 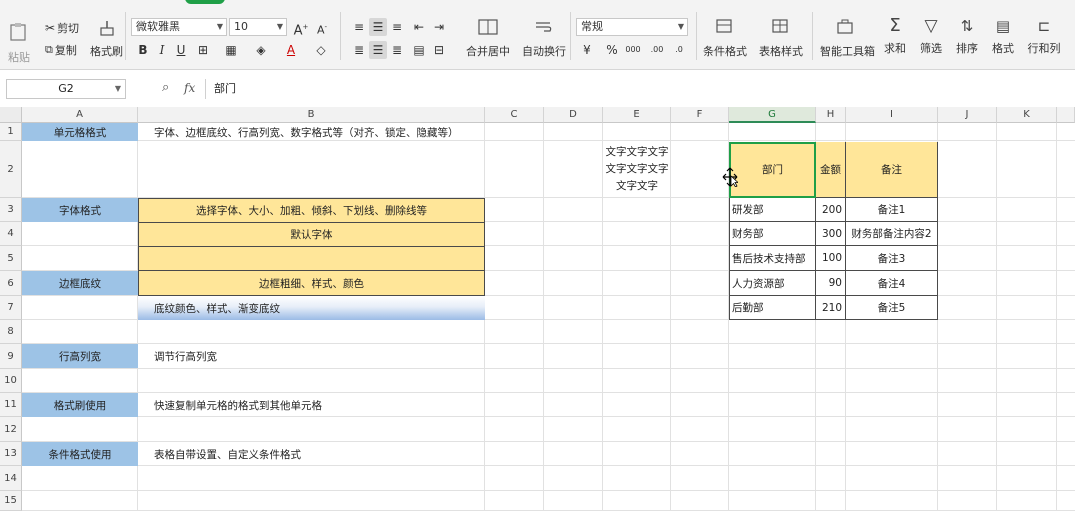 I want to click on cell-b3: 选择字体、大小、加粗、倾斜、下划线、删除线等, so click(x=311, y=210).